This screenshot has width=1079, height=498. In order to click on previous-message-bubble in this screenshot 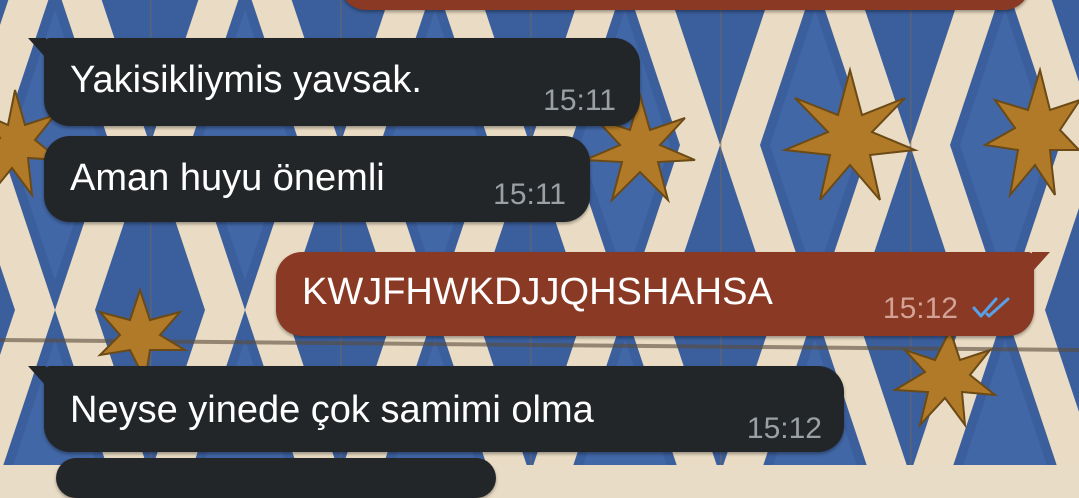, I will do `click(685, 5)`.